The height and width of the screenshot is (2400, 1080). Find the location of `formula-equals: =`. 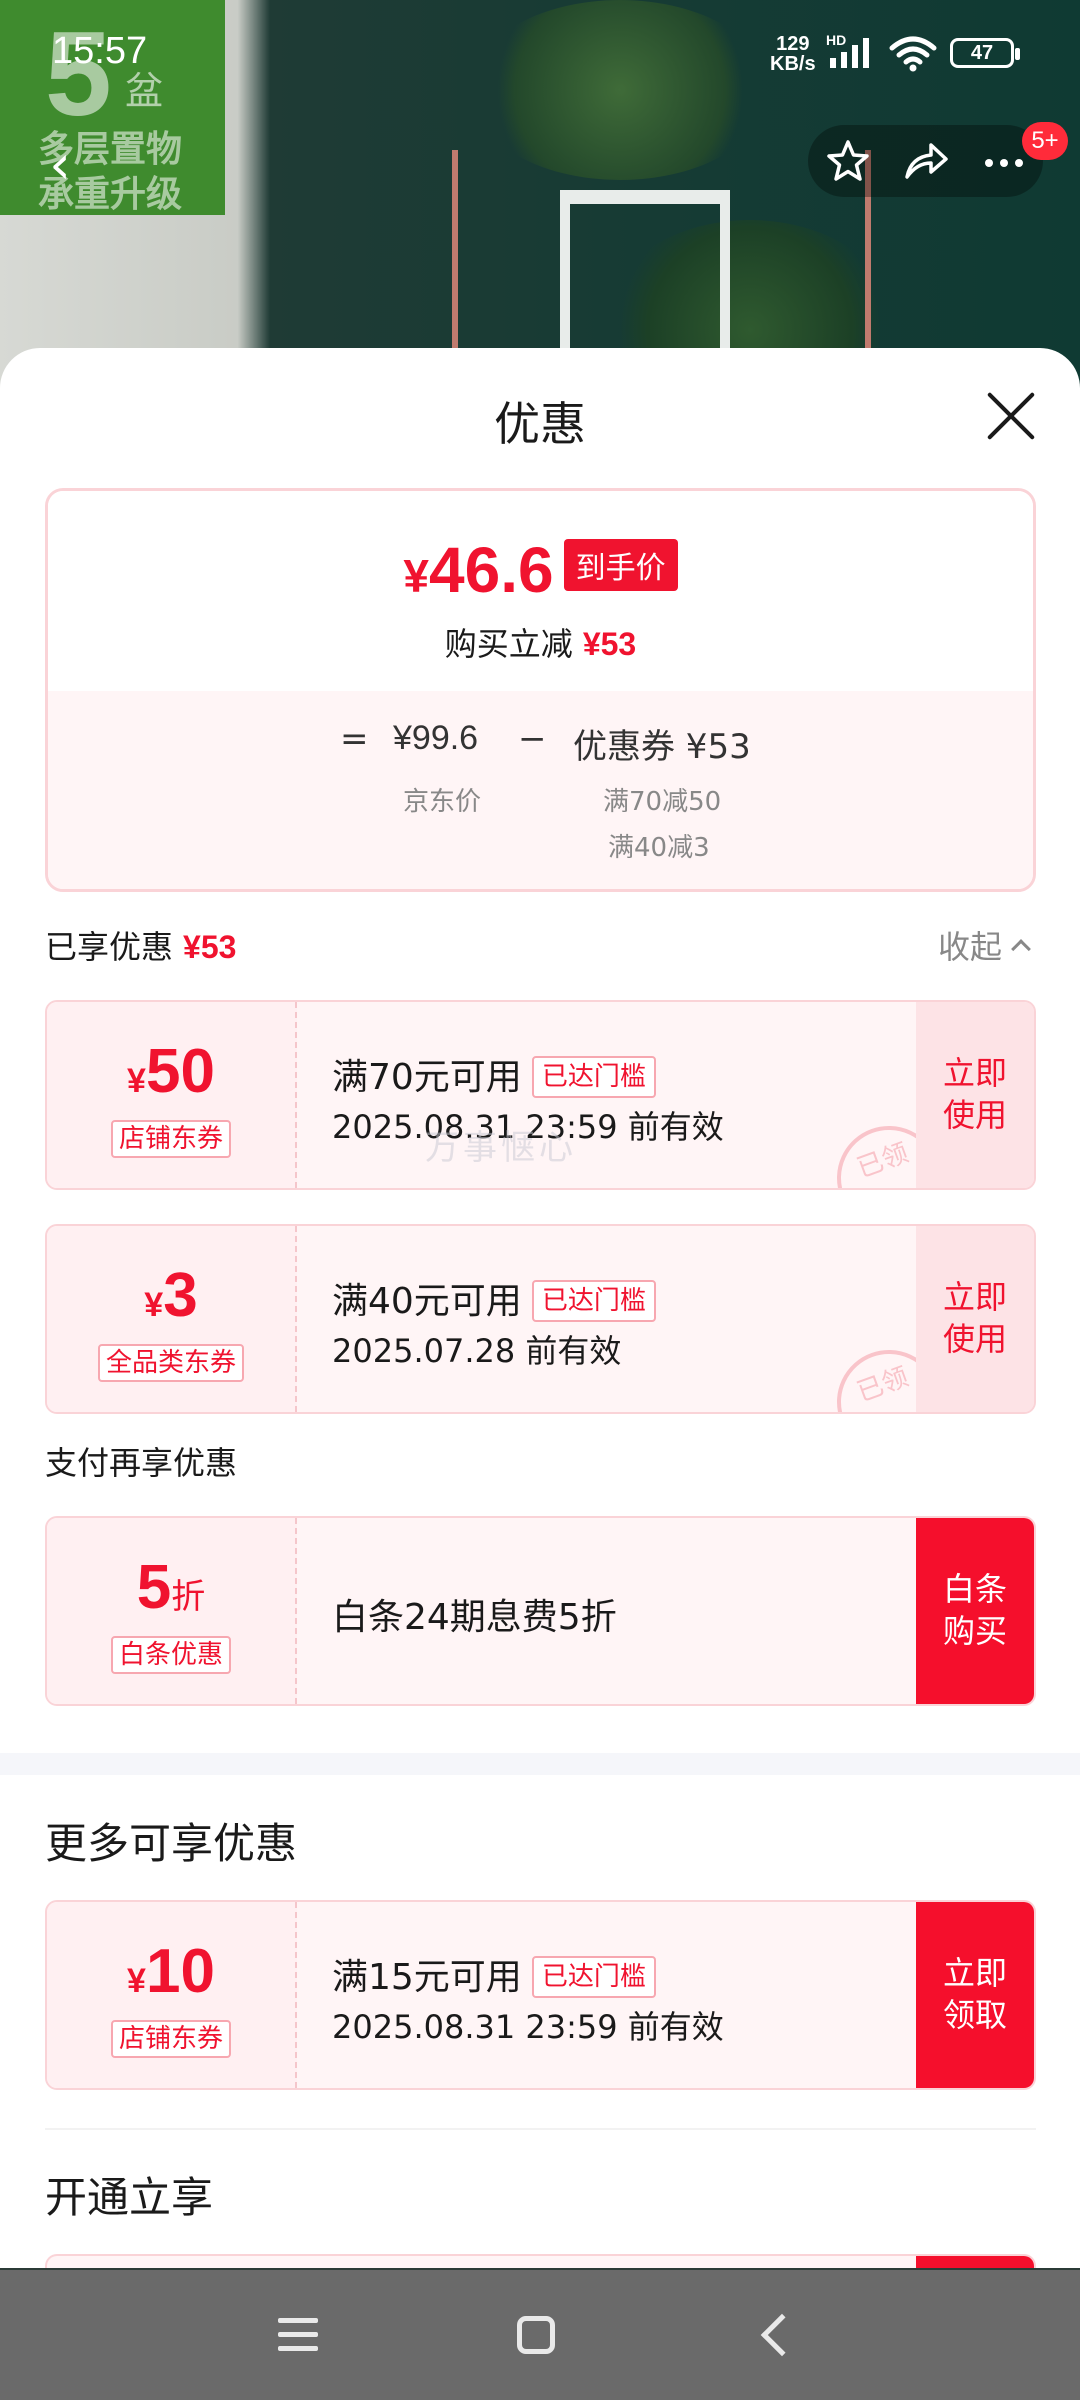

formula-equals: = is located at coordinates (354, 739).